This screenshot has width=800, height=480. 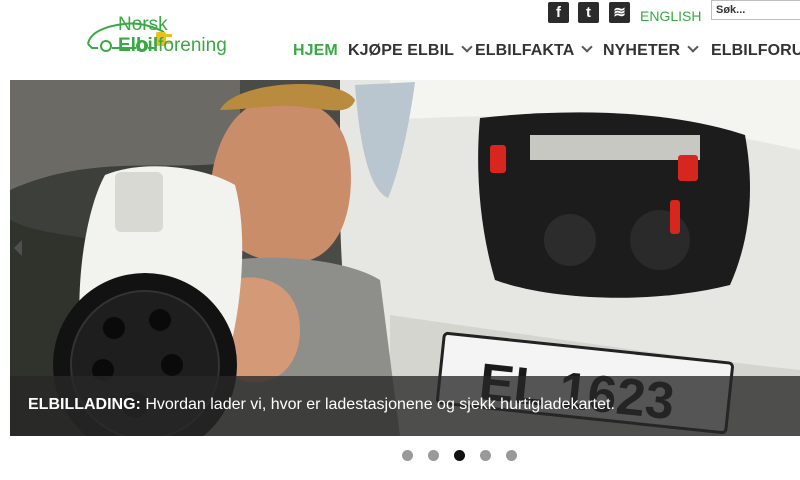 I want to click on nav-item-kjope-elbil: KJØPE ELBIL, so click(x=410, y=50).